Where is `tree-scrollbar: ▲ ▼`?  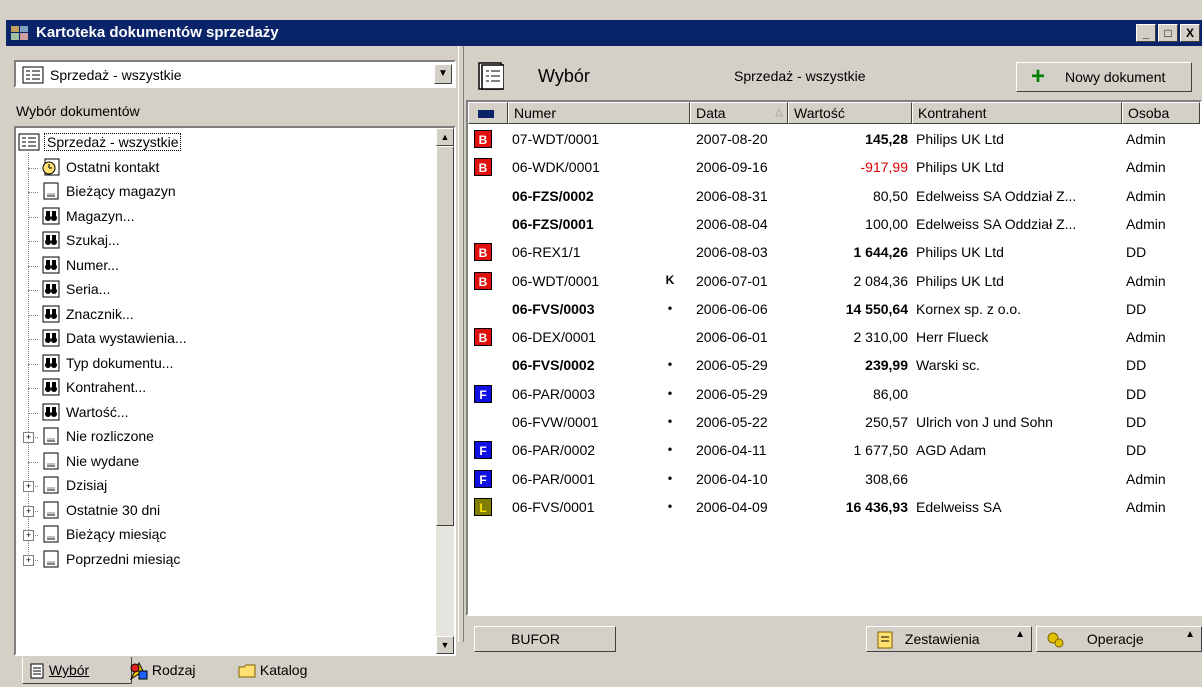 tree-scrollbar: ▲ ▼ is located at coordinates (445, 391).